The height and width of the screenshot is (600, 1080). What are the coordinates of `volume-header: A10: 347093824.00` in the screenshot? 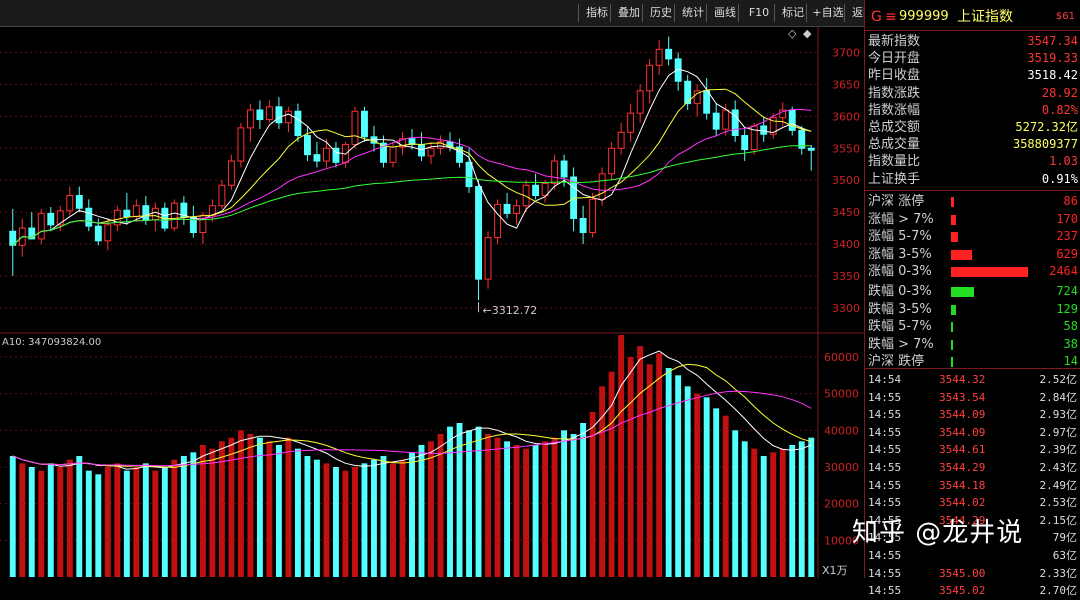 It's located at (51, 342).